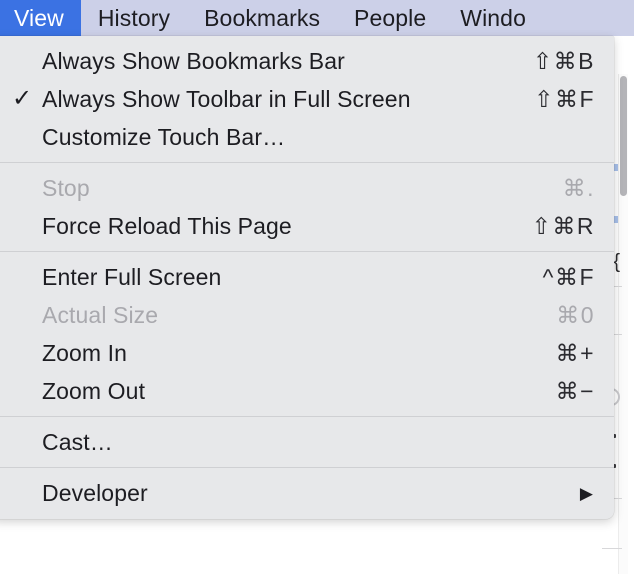  What do you see at coordinates (586, 493) in the screenshot?
I see `submenu-arrow-icon: ▶` at bounding box center [586, 493].